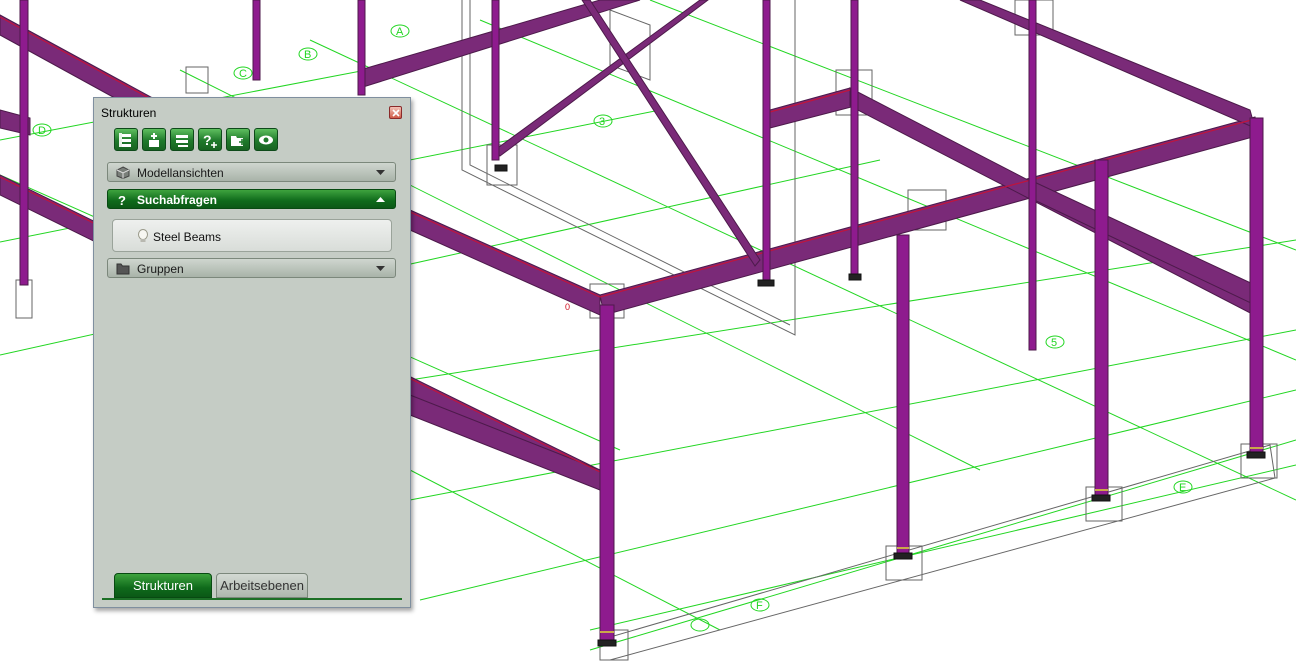 The width and height of the screenshot is (1296, 667). I want to click on section-label: Suchabfragen, so click(177, 200).